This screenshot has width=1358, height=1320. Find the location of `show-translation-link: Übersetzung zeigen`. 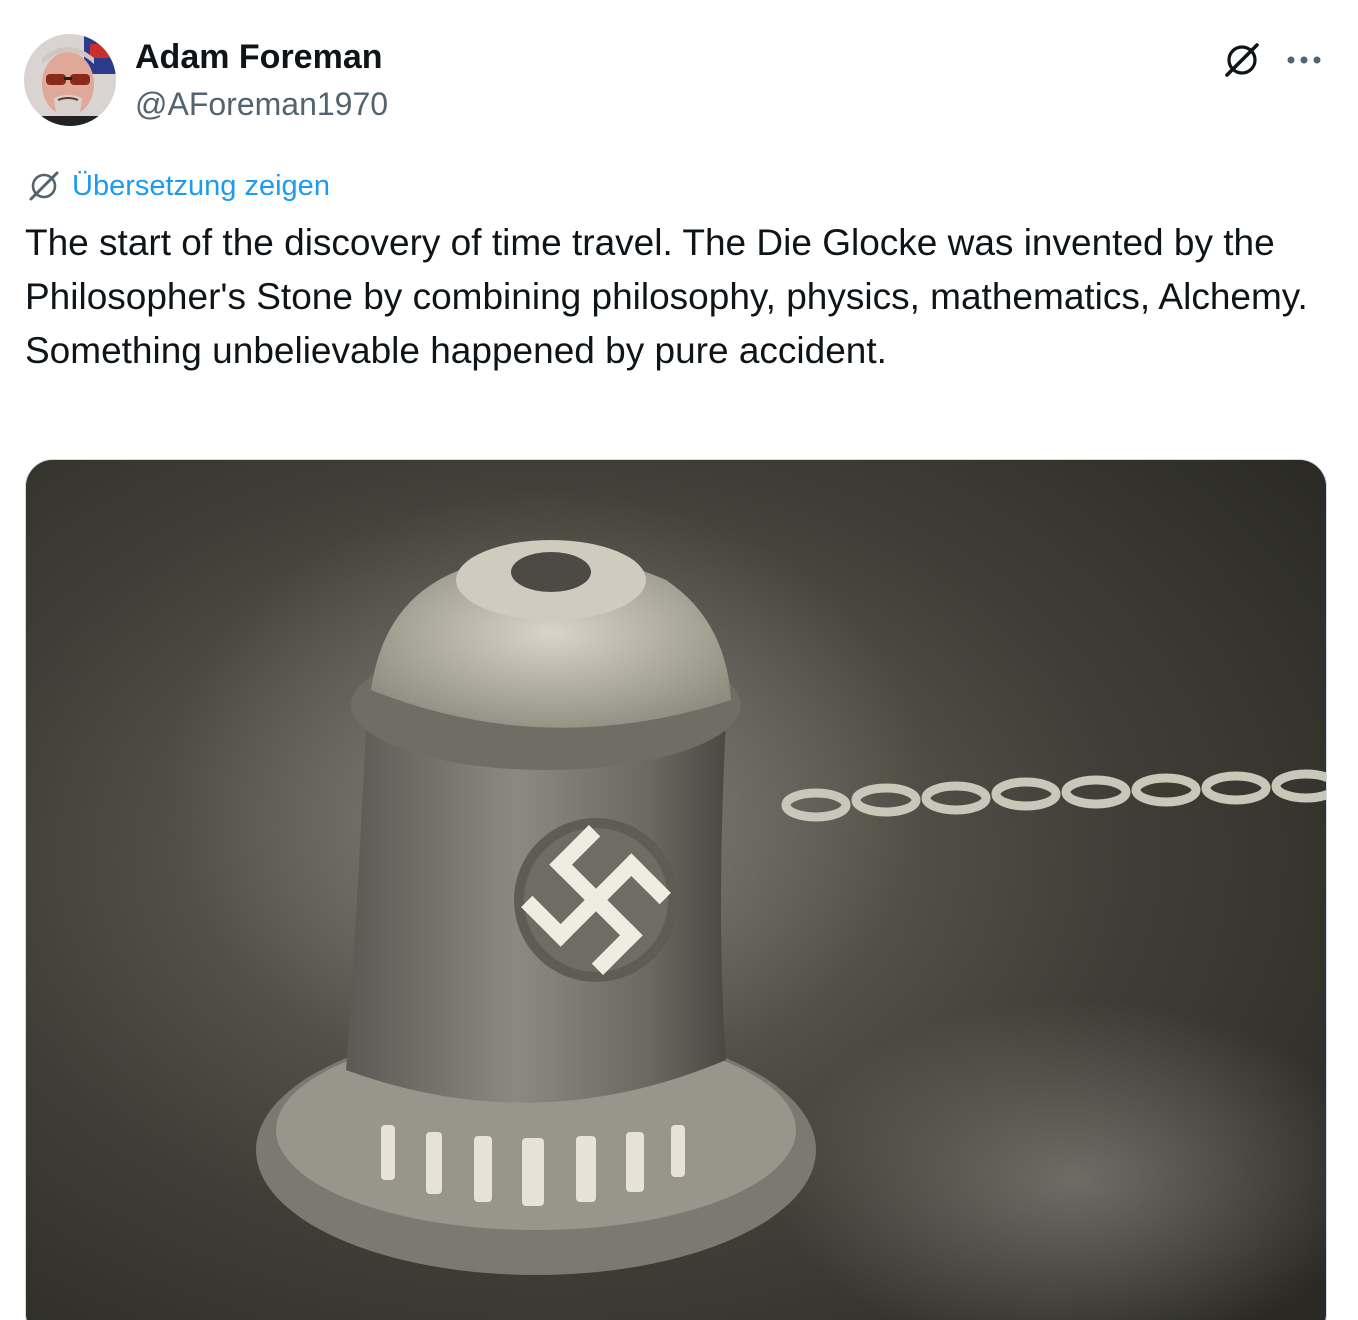

show-translation-link: Übersetzung zeigen is located at coordinates (178, 186).